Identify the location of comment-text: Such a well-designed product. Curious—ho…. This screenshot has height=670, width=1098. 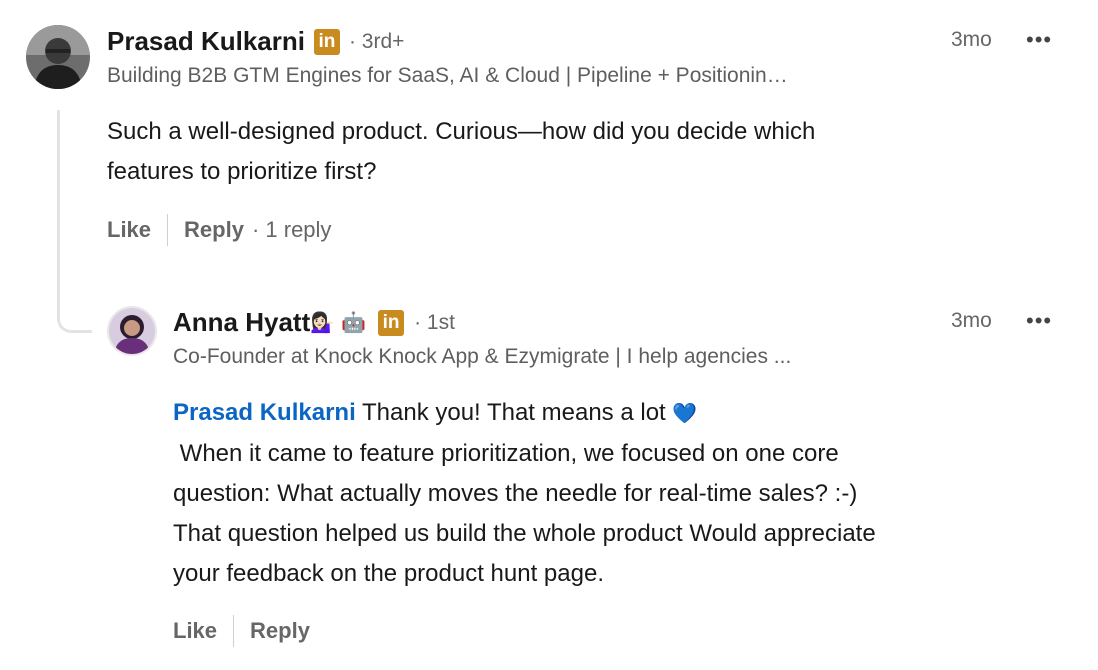
(461, 151).